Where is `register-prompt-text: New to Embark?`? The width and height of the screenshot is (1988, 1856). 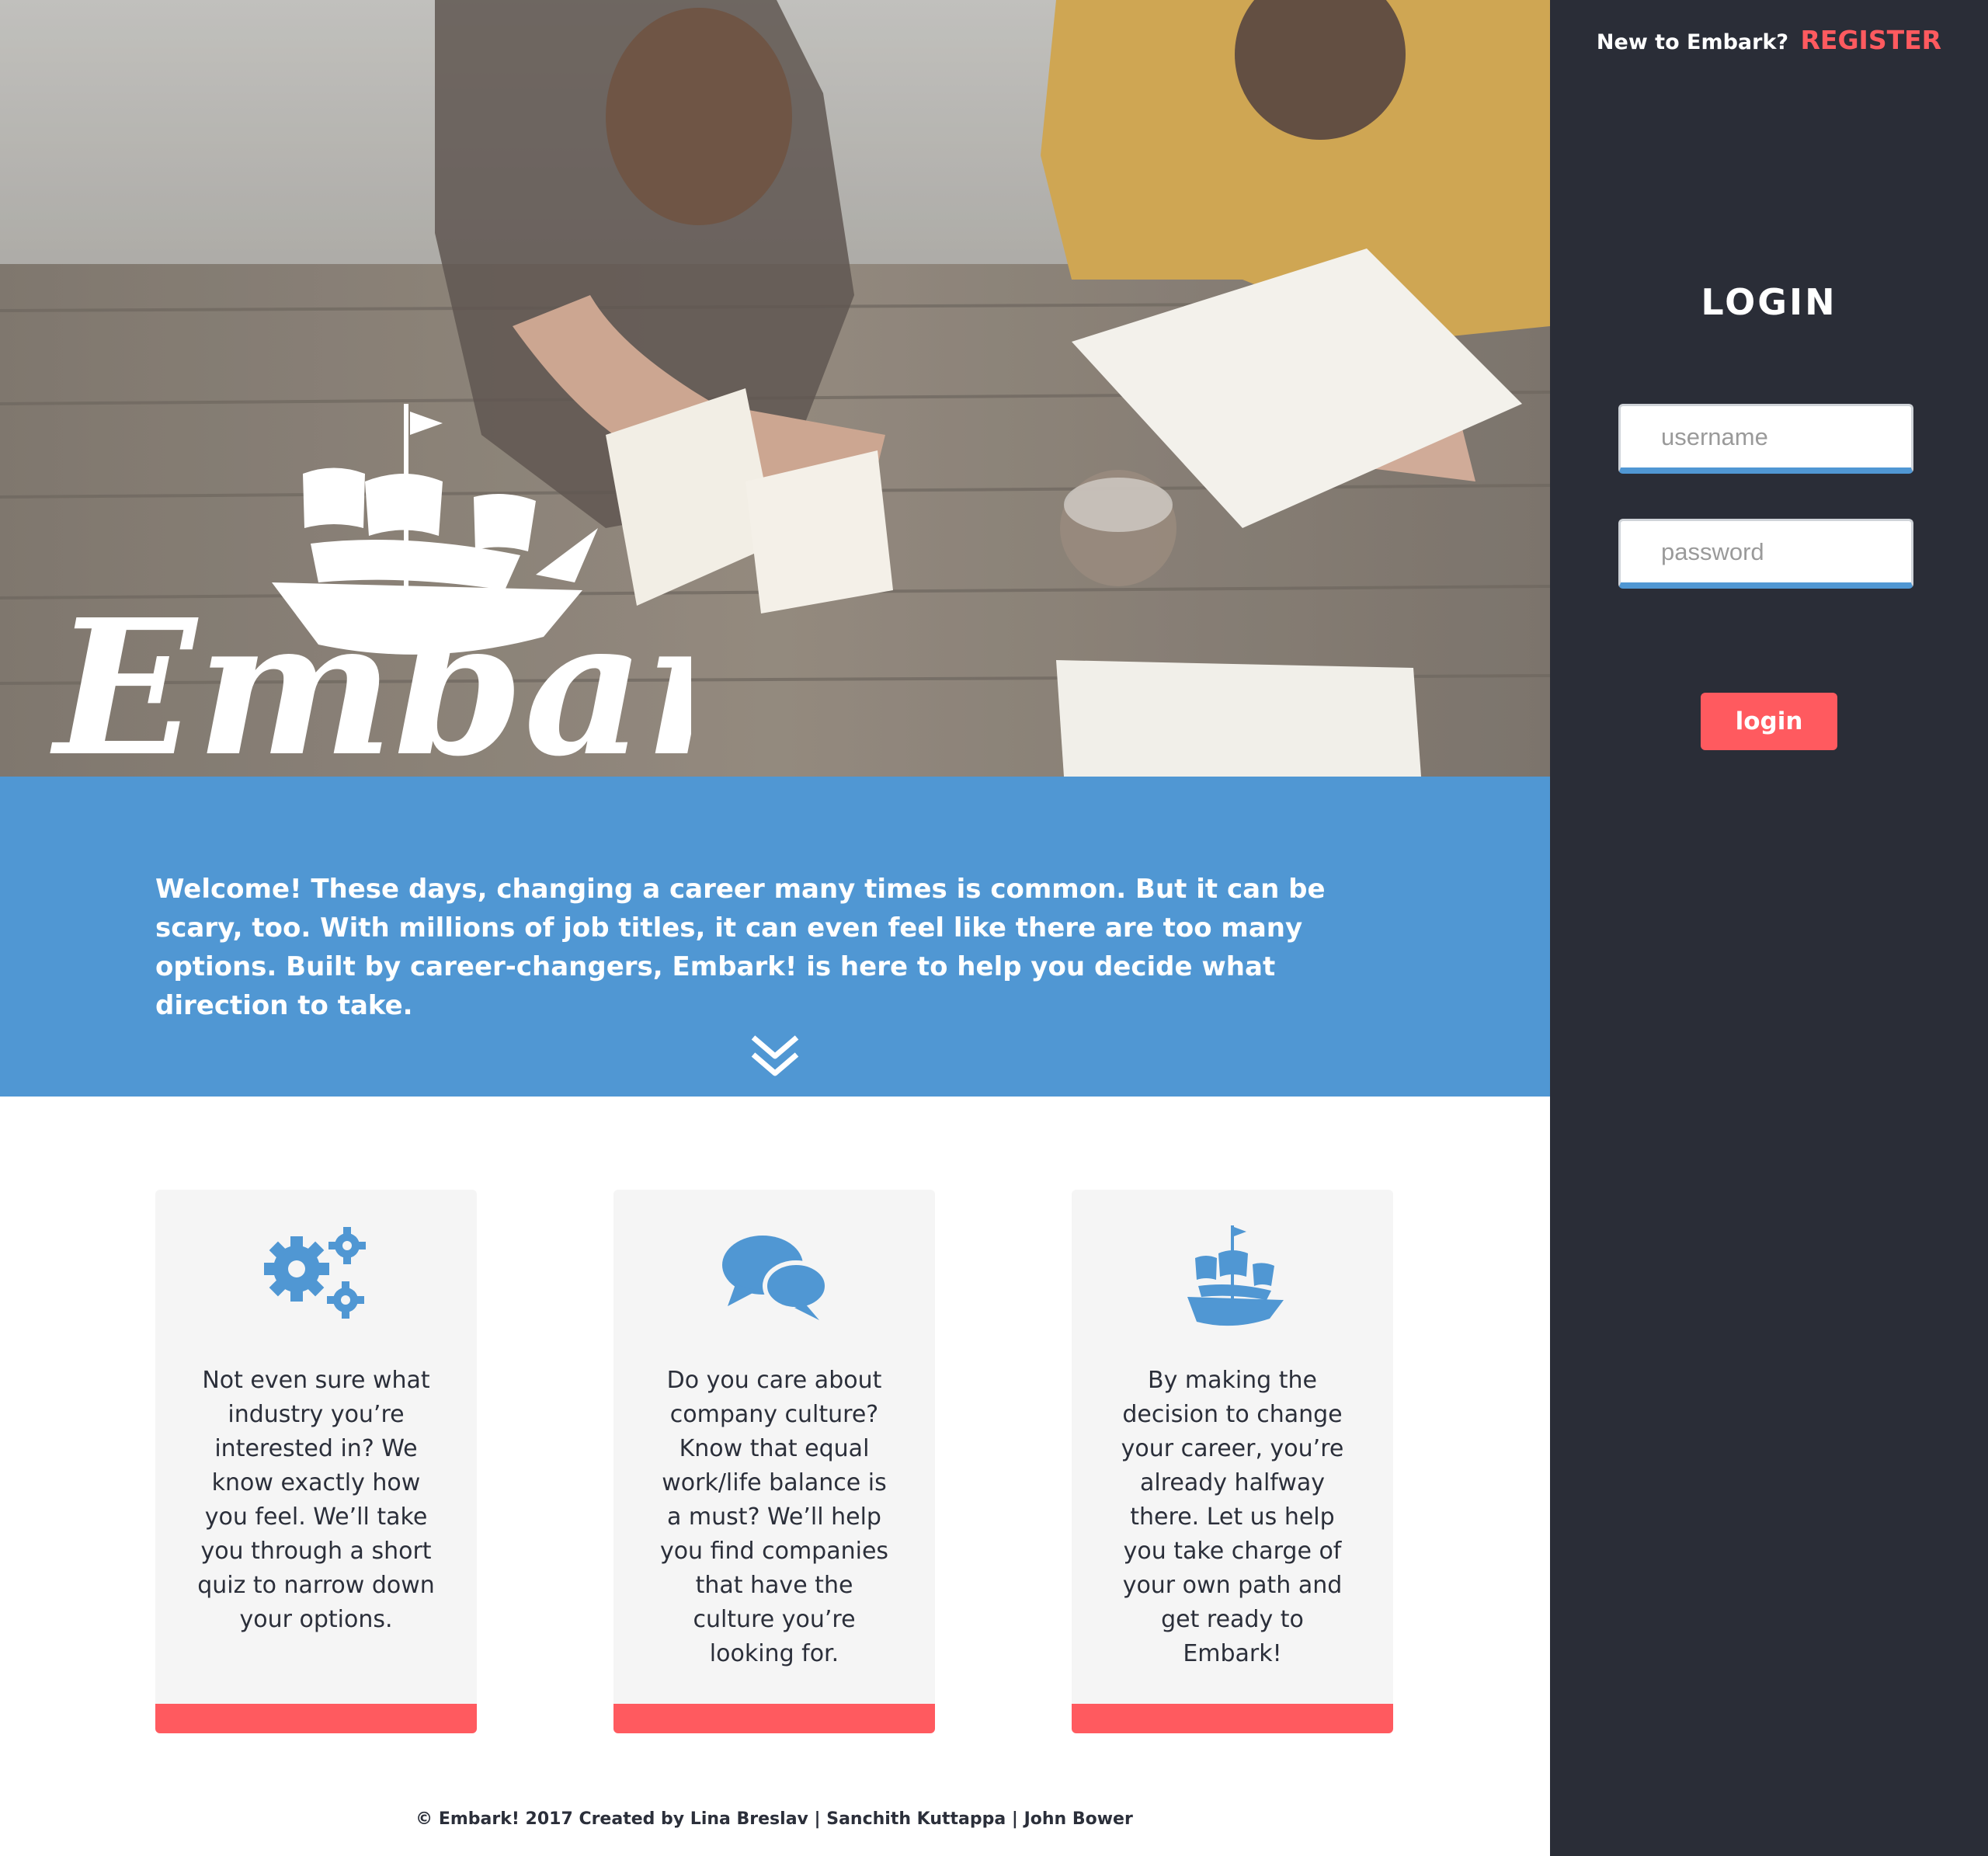
register-prompt-text: New to Embark? is located at coordinates (1692, 42).